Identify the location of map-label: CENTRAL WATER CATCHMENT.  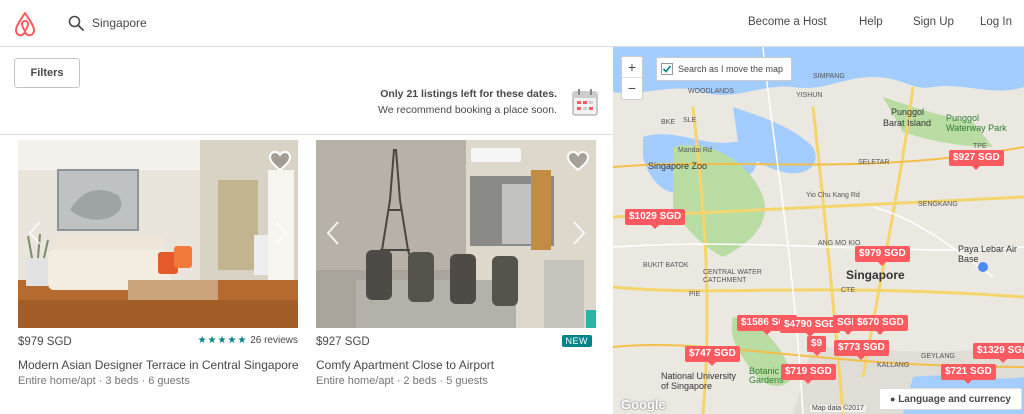
(732, 276).